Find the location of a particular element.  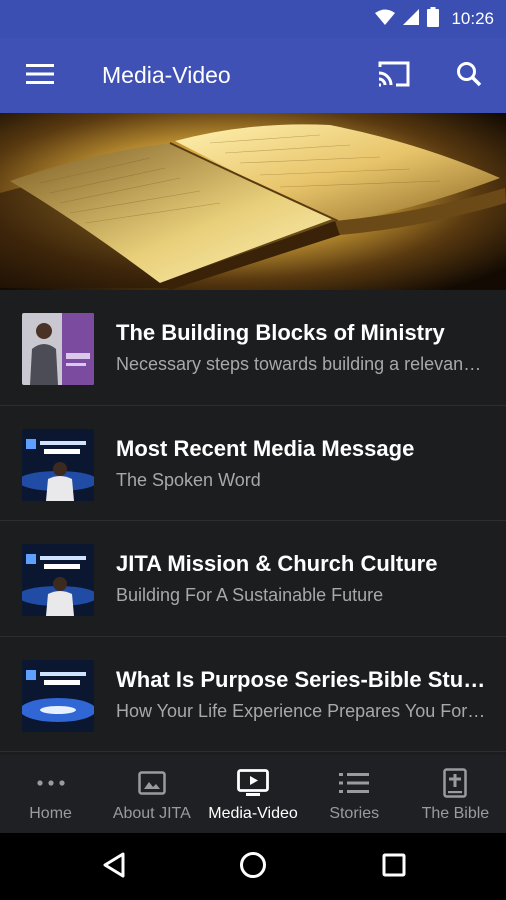

status-time: 10:26 is located at coordinates (472, 18).